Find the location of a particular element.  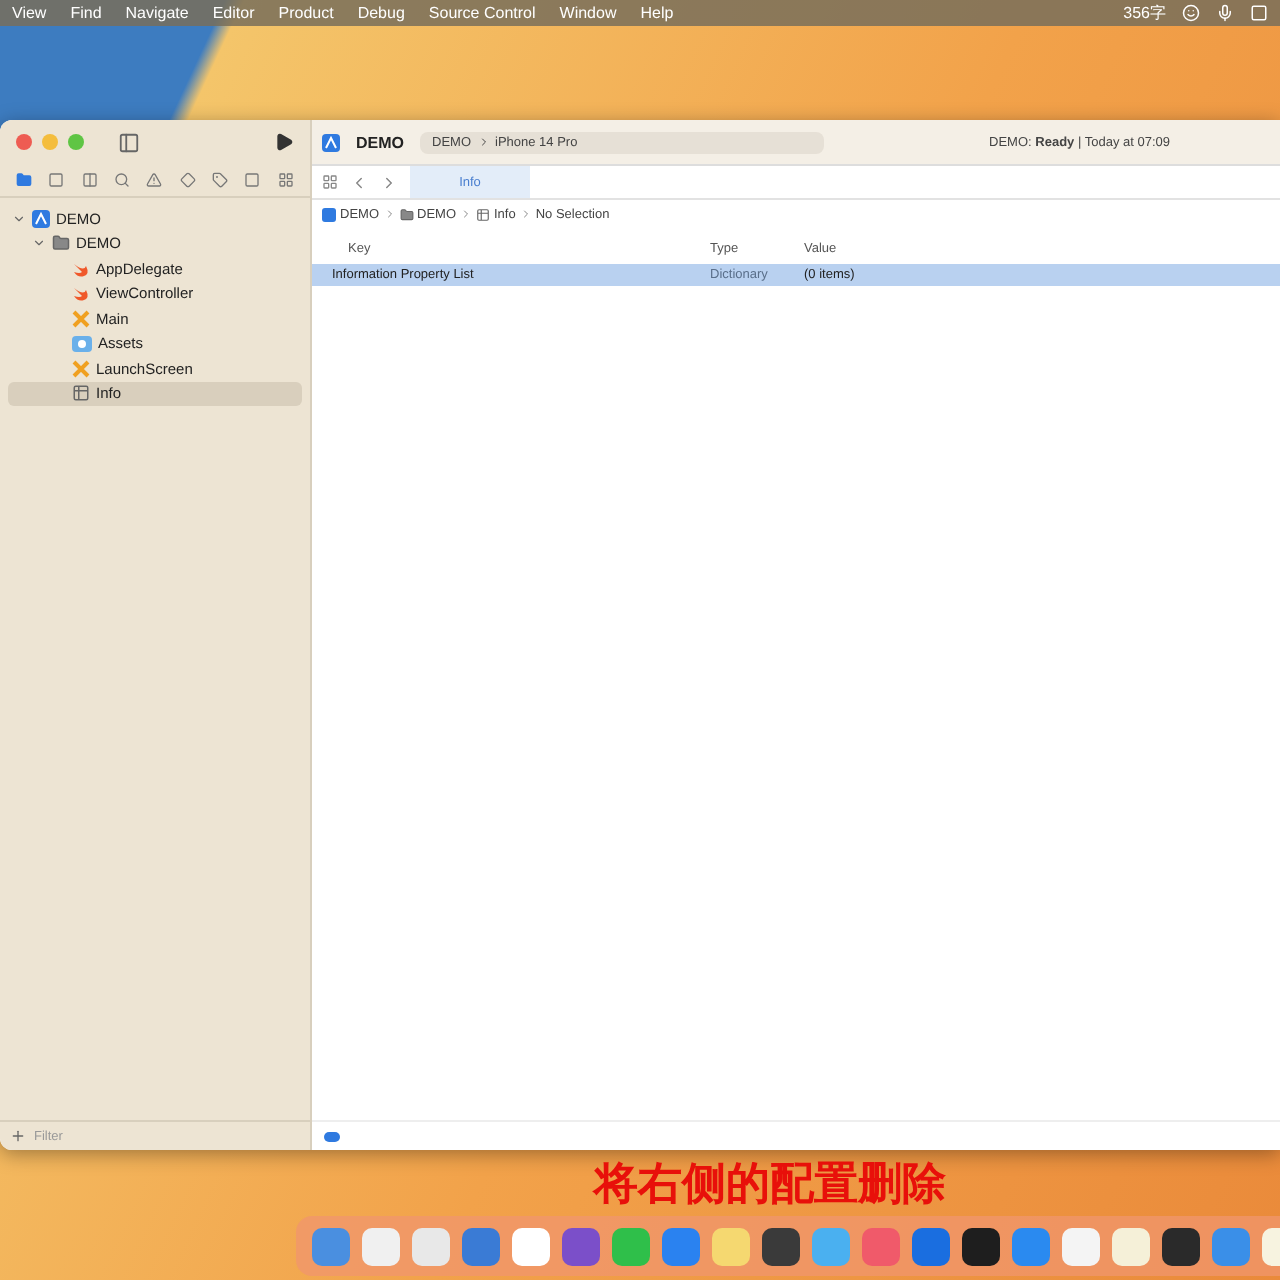

microphone-icon is located at coordinates (1225, 13).